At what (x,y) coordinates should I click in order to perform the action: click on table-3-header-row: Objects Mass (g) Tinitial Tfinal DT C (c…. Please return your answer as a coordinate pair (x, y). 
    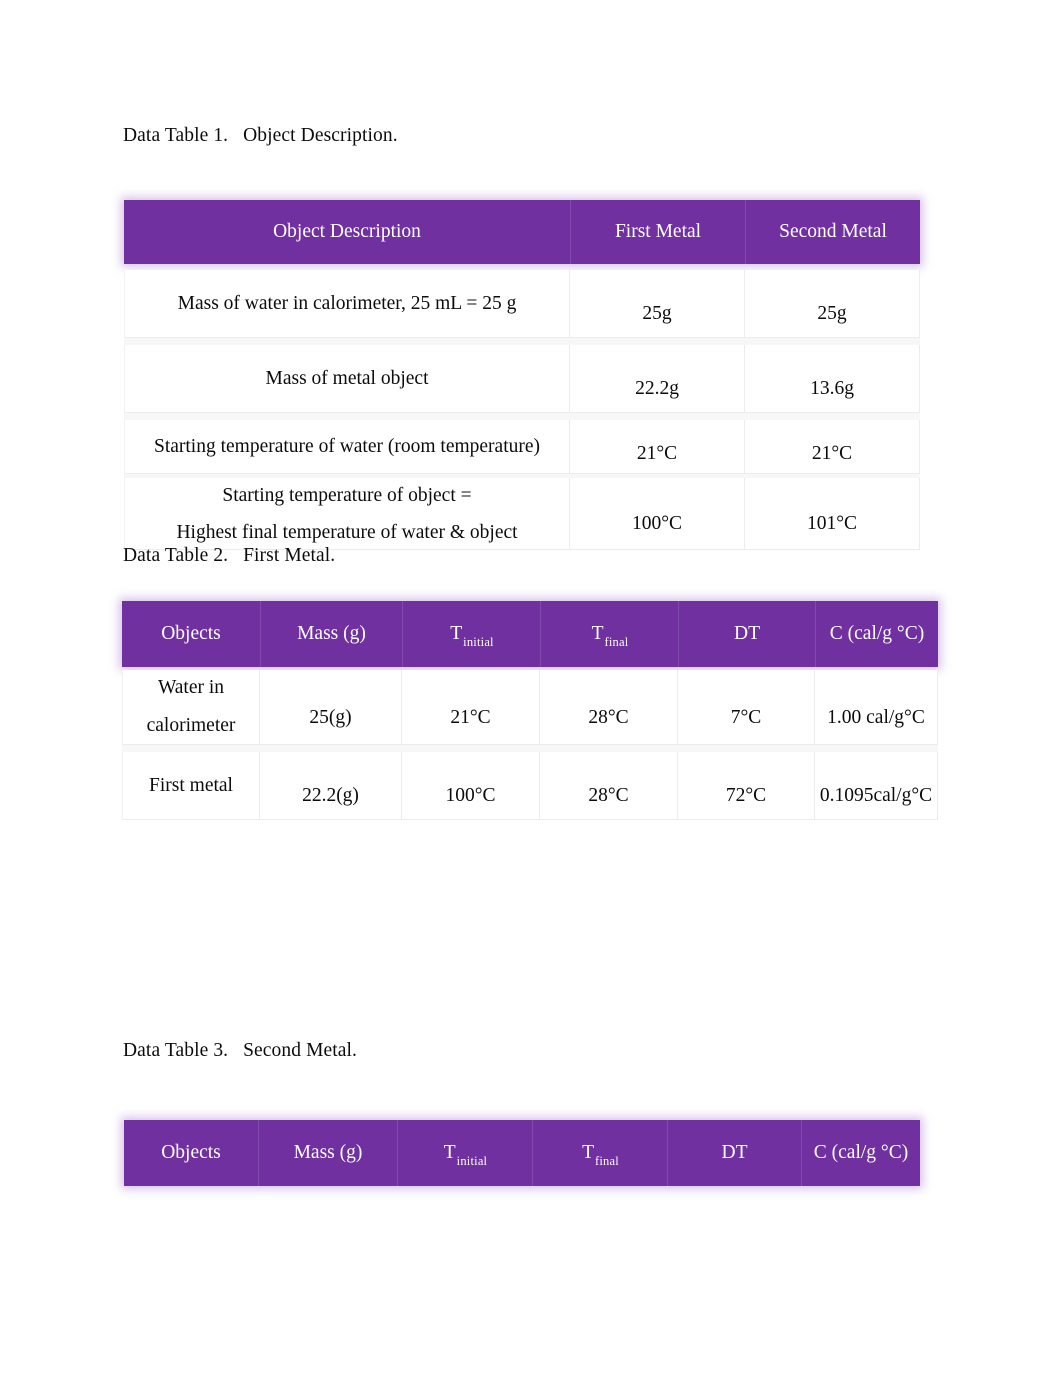
    Looking at the image, I should click on (522, 1153).